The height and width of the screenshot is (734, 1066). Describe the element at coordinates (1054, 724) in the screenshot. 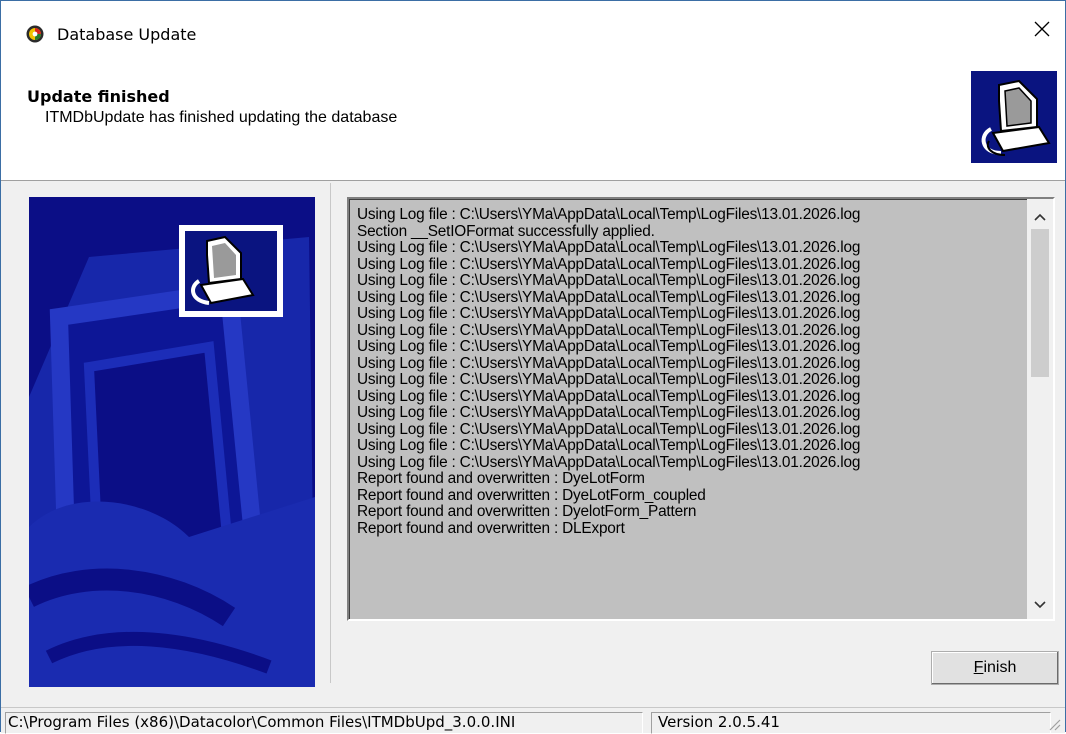

I see `resize-grip-icon` at that location.